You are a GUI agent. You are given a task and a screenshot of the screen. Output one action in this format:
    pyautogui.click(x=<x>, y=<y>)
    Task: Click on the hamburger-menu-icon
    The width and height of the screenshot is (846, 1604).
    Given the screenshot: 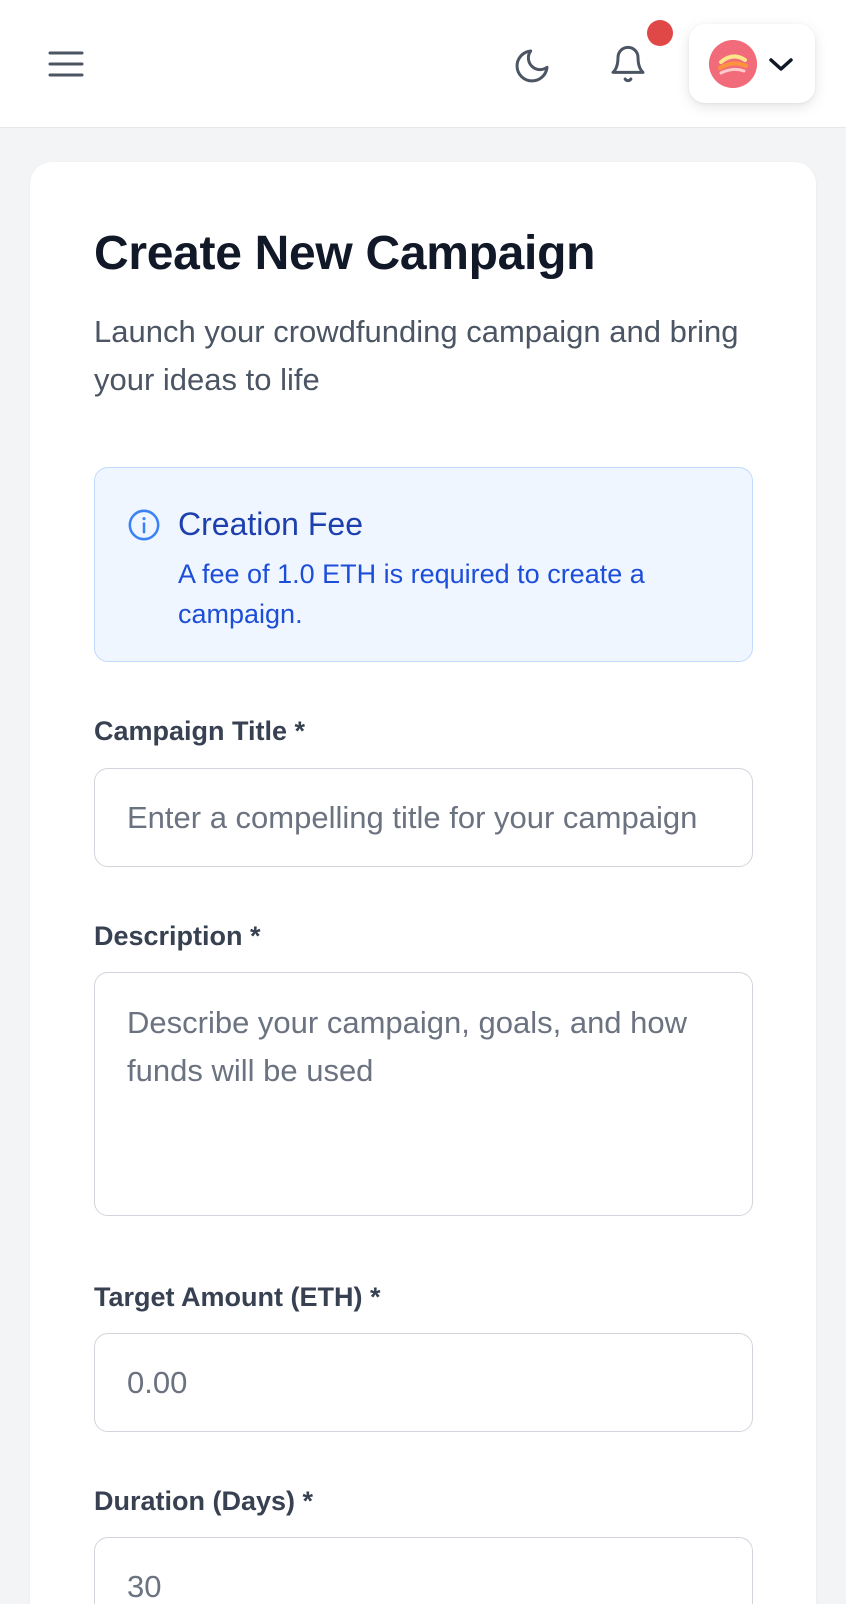 What is the action you would take?
    pyautogui.click(x=66, y=64)
    